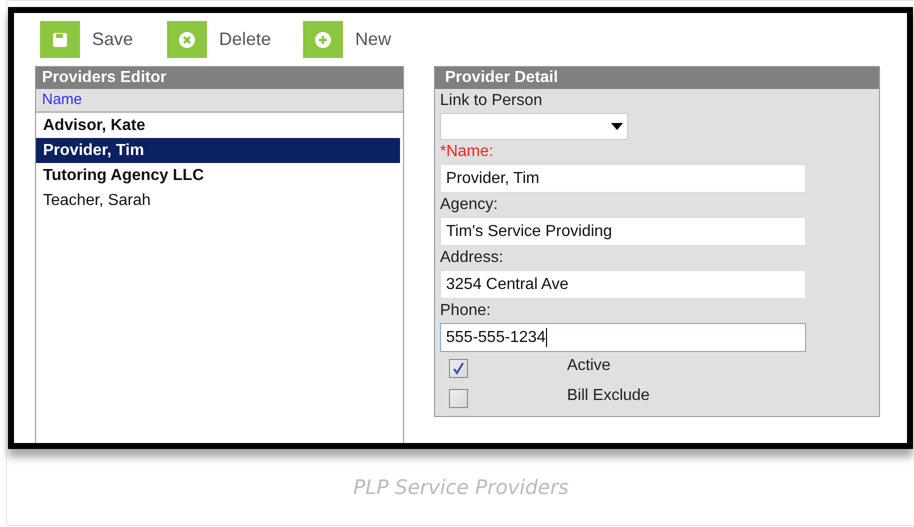 This screenshot has height=527, width=914. What do you see at coordinates (219, 39) in the screenshot?
I see `toolbar-button: Delete` at bounding box center [219, 39].